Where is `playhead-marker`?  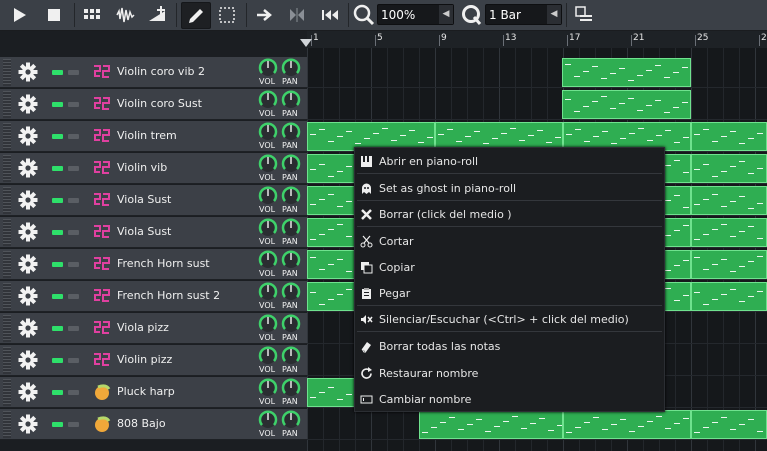
playhead-marker is located at coordinates (306, 43).